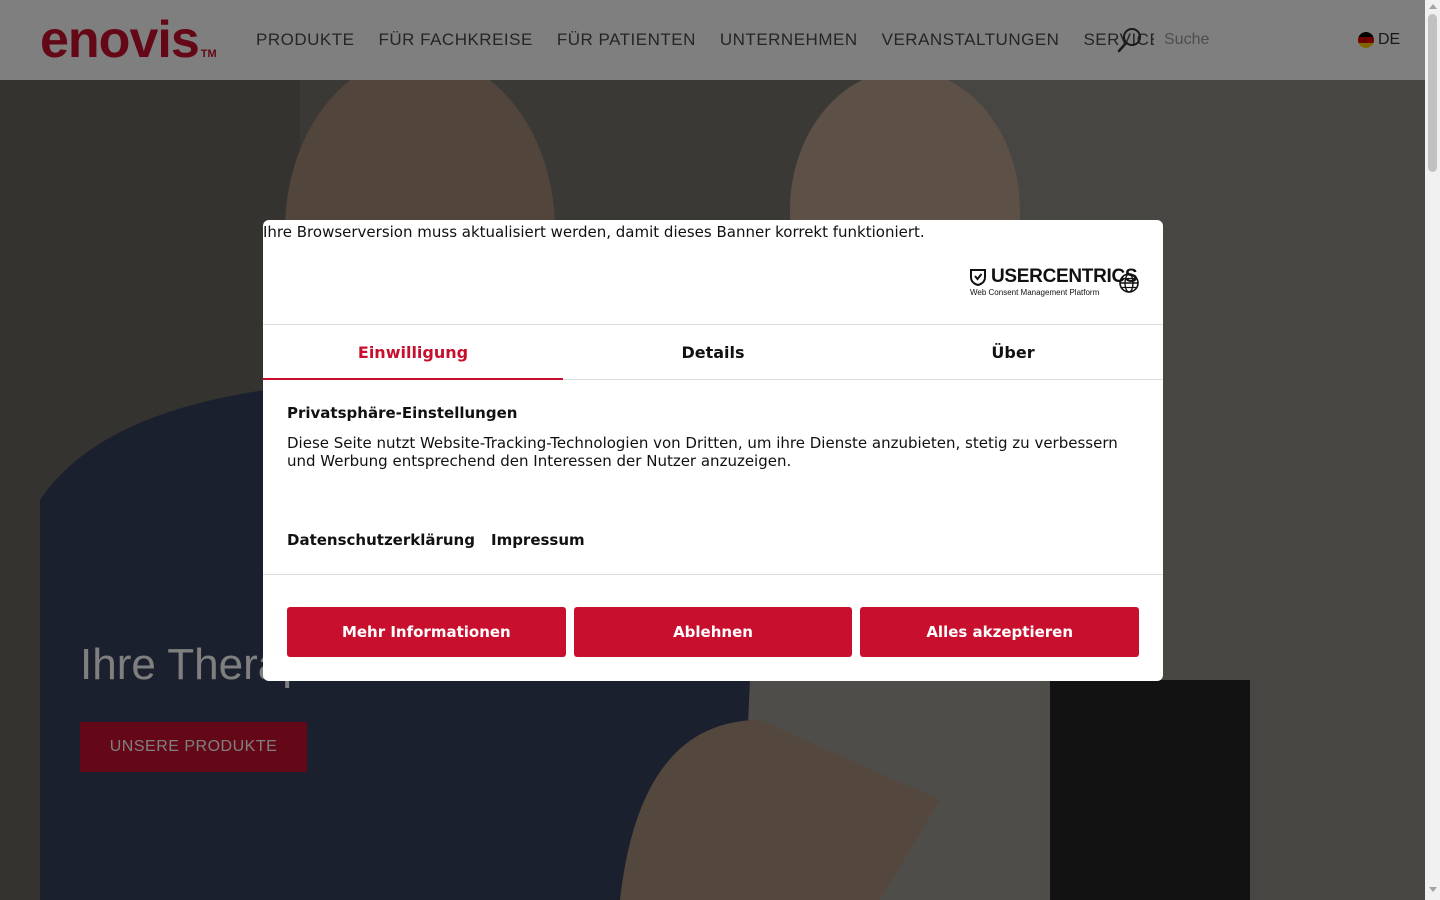 The image size is (1440, 900). Describe the element at coordinates (1035, 292) in the screenshot. I see `usercentrics-subtitle: Web Consent Management Platform` at that location.